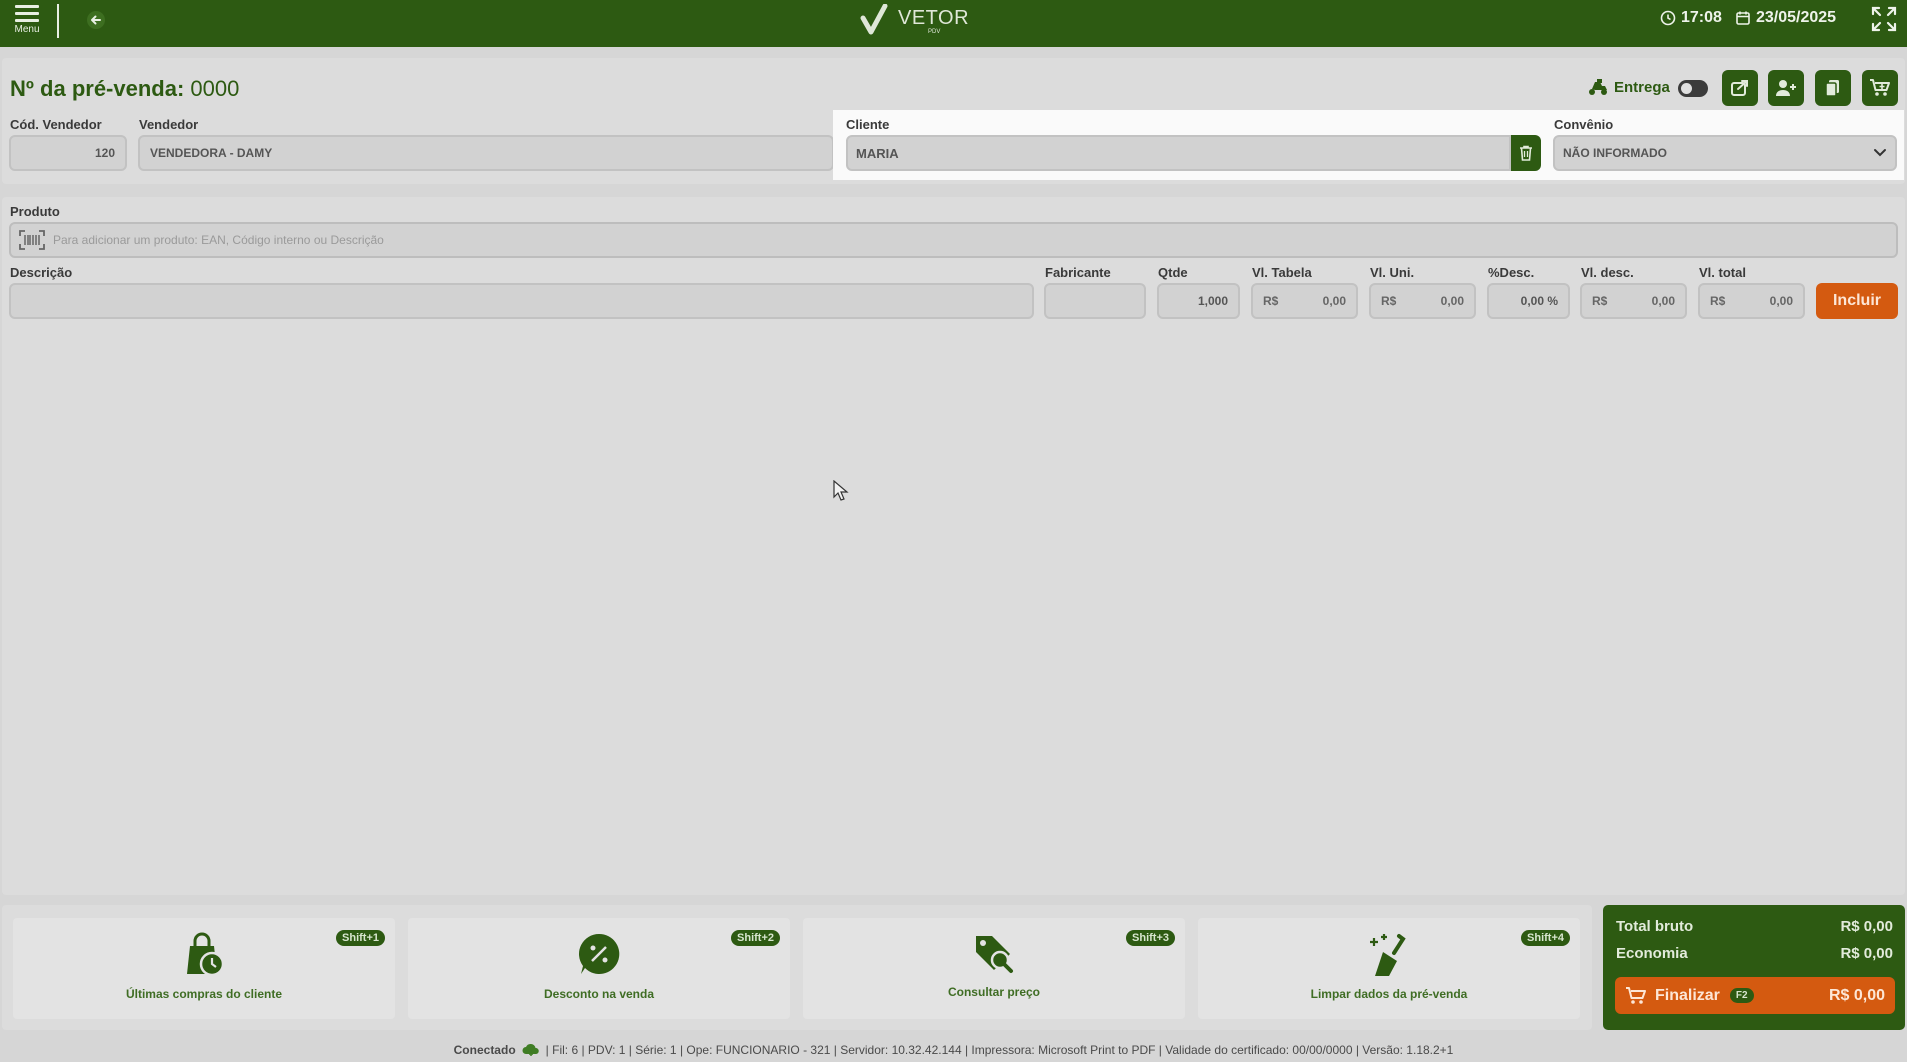 This screenshot has width=1907, height=1062. I want to click on shortcut-badge: Shift+4, so click(1545, 938).